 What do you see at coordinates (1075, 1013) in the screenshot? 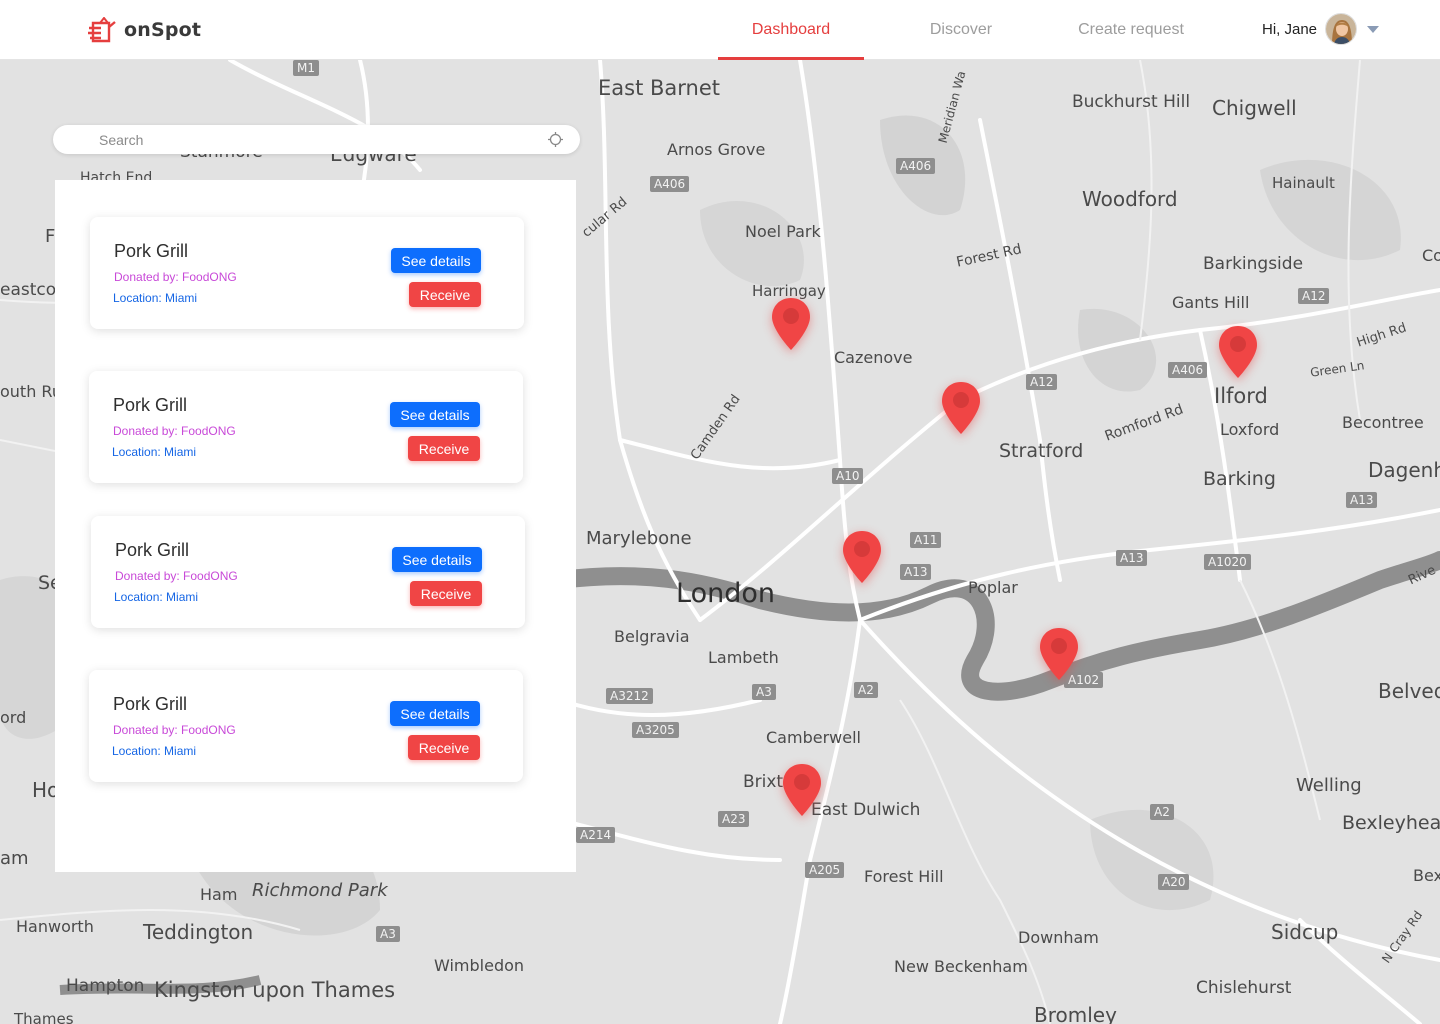
I see `map-label: Bromley` at bounding box center [1075, 1013].